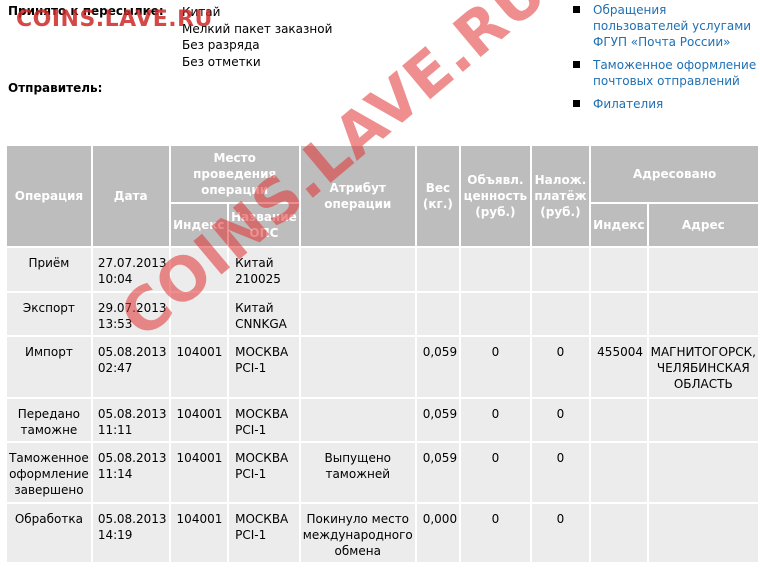 The width and height of the screenshot is (760, 571). I want to click on header-cod: Налож. платёж (руб.), so click(560, 196).